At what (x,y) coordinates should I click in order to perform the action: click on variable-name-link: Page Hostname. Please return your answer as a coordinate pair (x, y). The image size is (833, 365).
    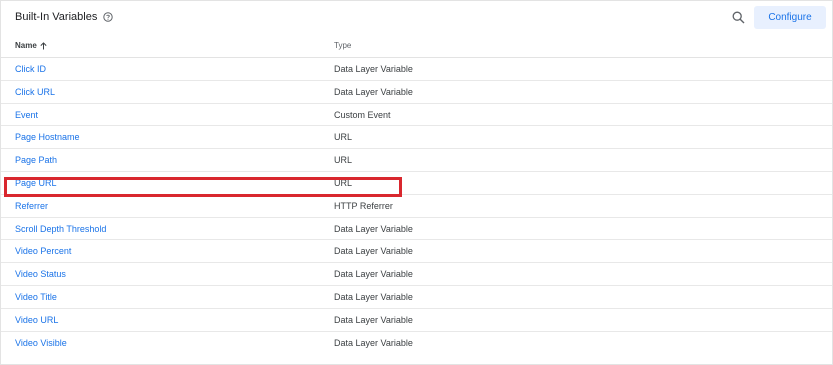
    Looking at the image, I should click on (47, 137).